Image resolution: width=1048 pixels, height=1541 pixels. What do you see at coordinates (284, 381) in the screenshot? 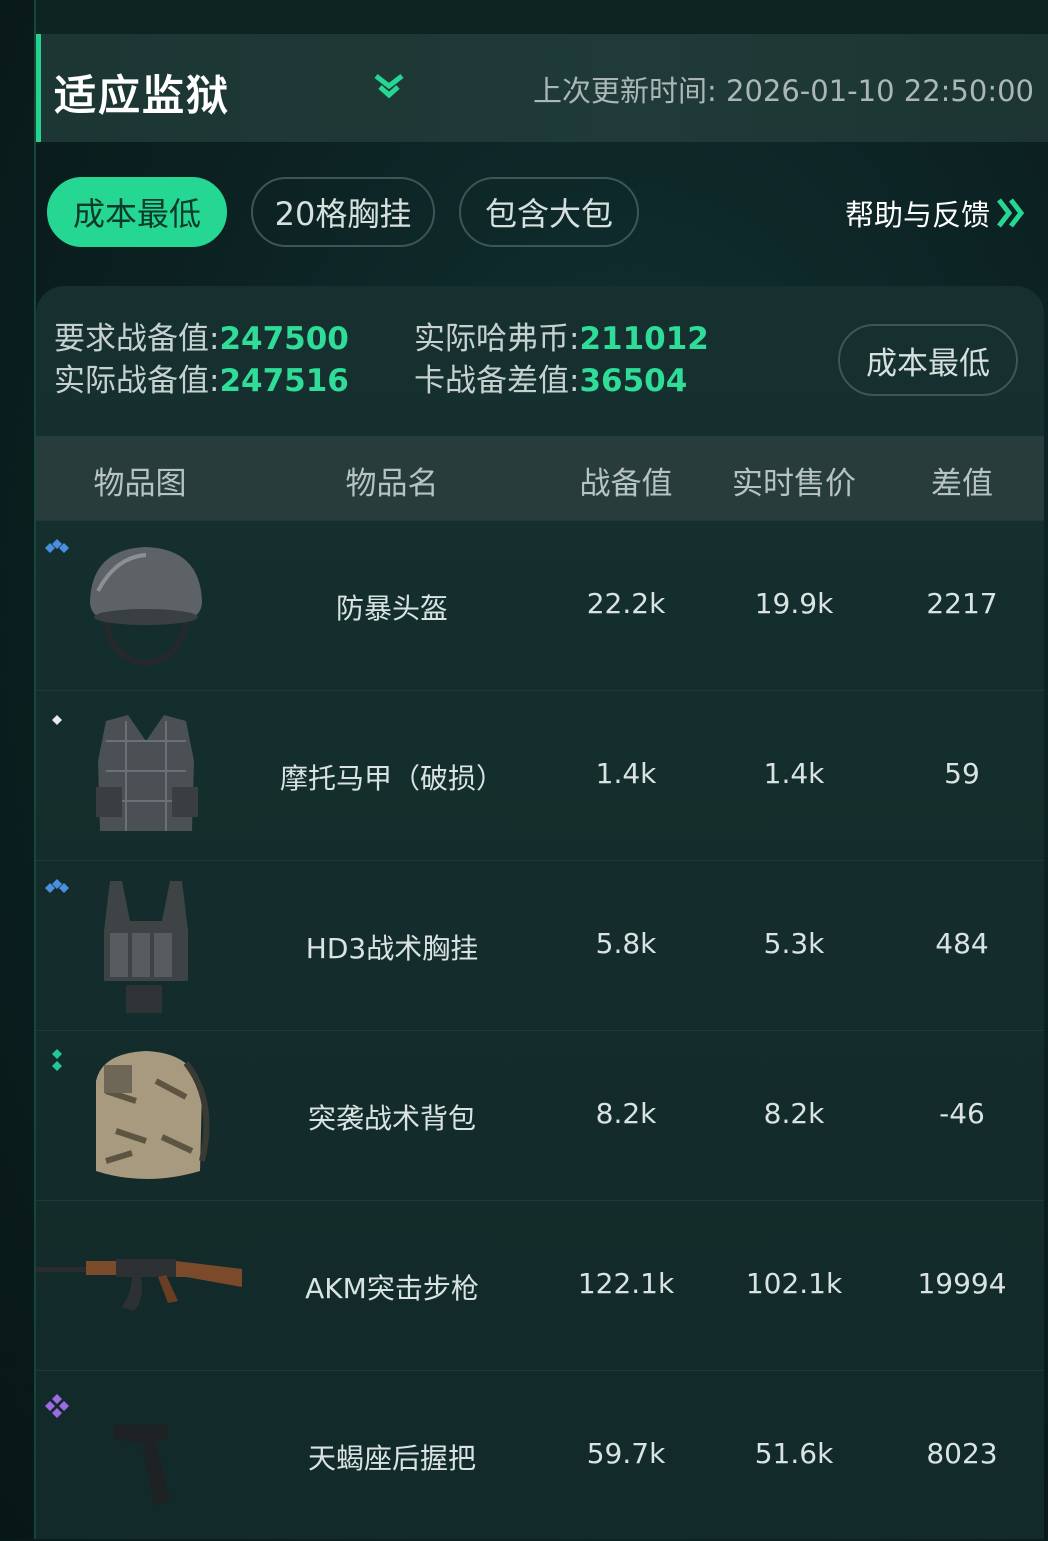
I see `actual-value: 247516` at bounding box center [284, 381].